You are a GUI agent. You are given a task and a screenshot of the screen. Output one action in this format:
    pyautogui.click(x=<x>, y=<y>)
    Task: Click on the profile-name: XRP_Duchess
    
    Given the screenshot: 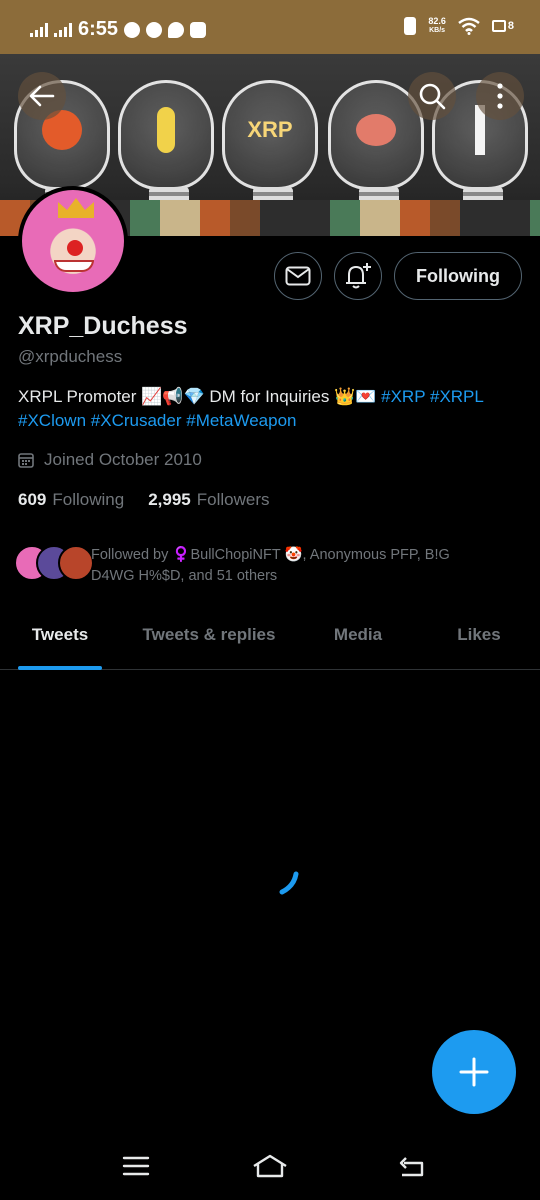 What is the action you would take?
    pyautogui.click(x=103, y=326)
    